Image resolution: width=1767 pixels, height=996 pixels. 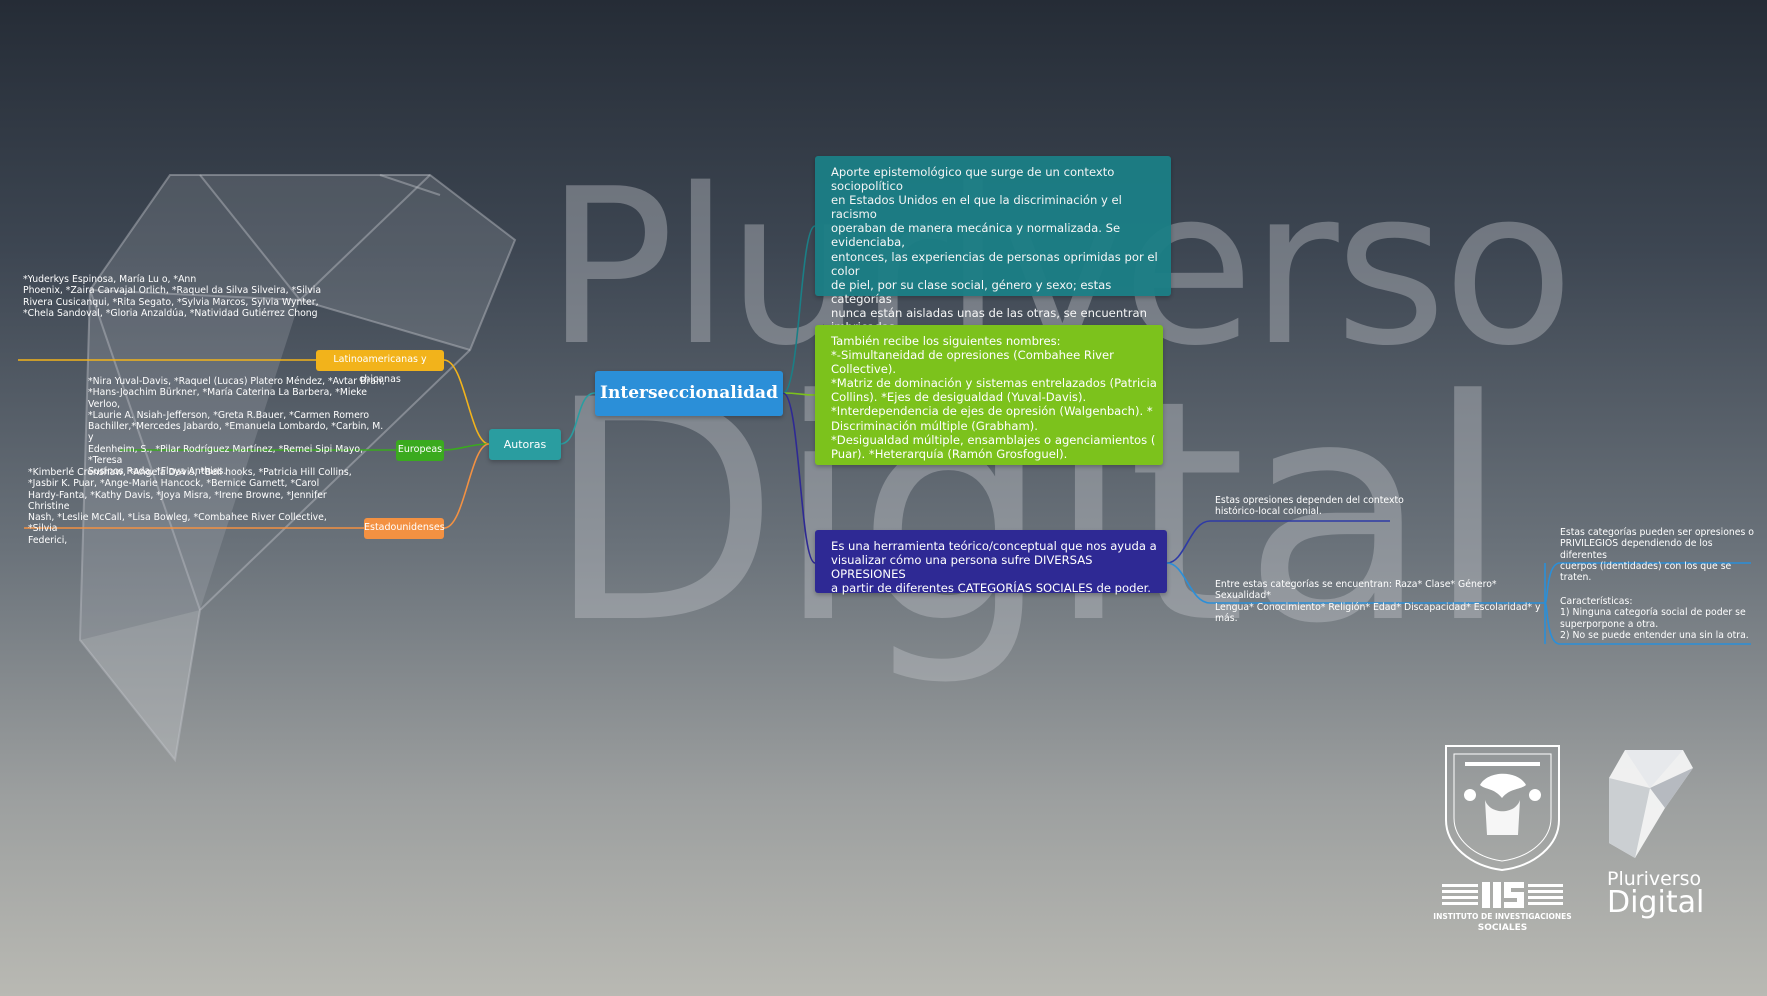 What do you see at coordinates (1502, 916) in the screenshot?
I see `iis-caption-line1: INSTITUTO DE INVESTIGACIONES` at bounding box center [1502, 916].